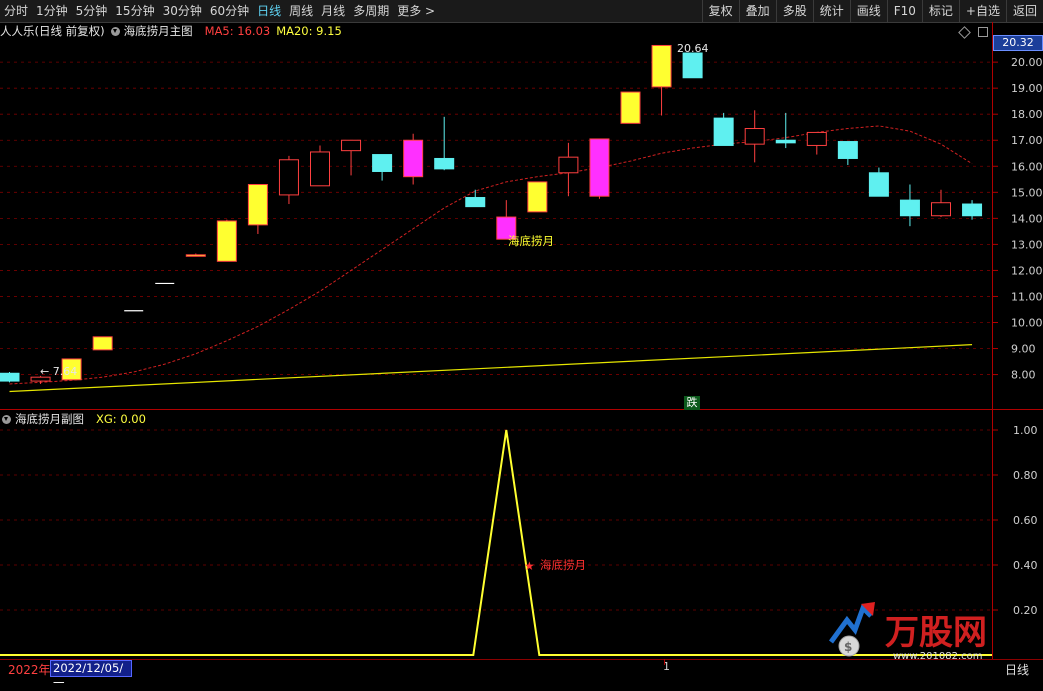  What do you see at coordinates (1023, 375) in the screenshot?
I see `y-tick-label: 8.00` at bounding box center [1023, 375].